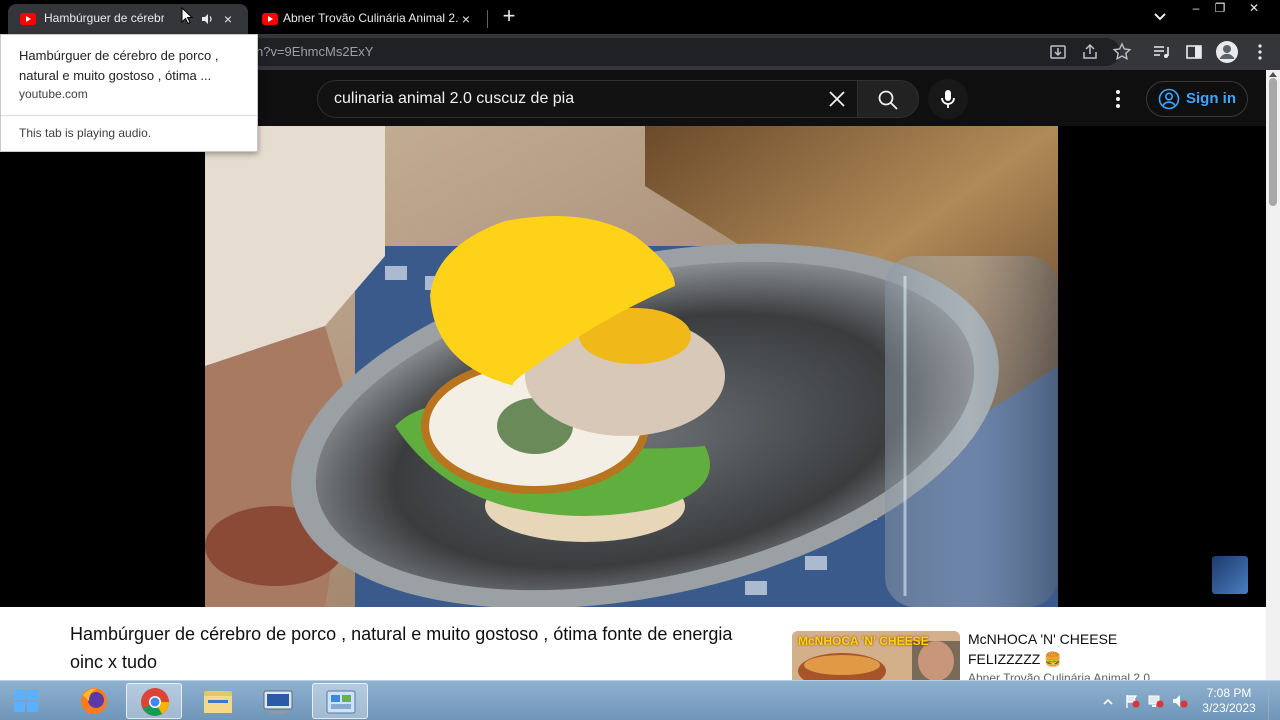 Image resolution: width=1280 pixels, height=720 pixels. I want to click on sign-in-button: Sign in, so click(1197, 99).